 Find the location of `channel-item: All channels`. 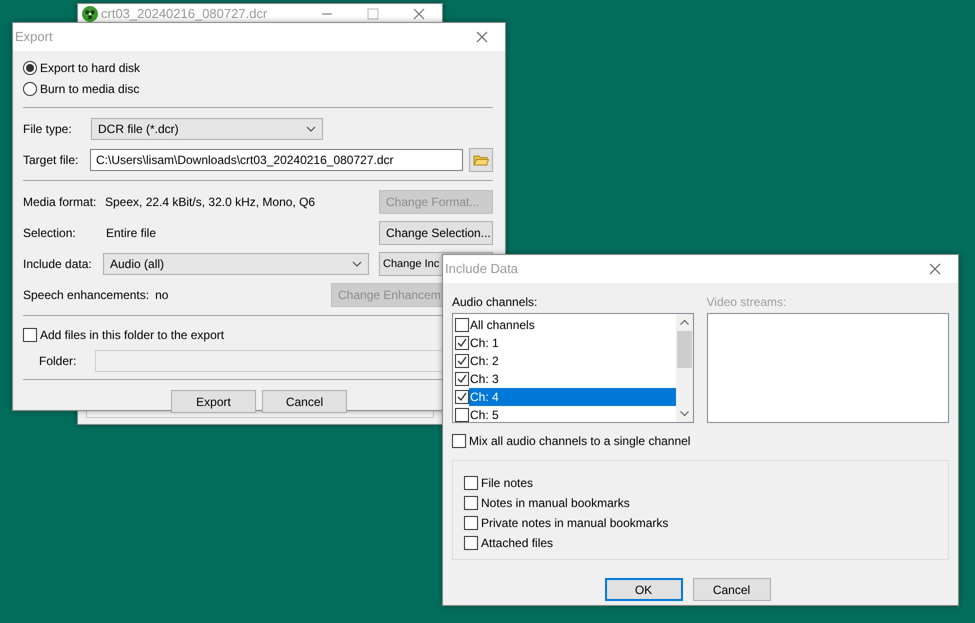

channel-item: All channels is located at coordinates (572, 325).